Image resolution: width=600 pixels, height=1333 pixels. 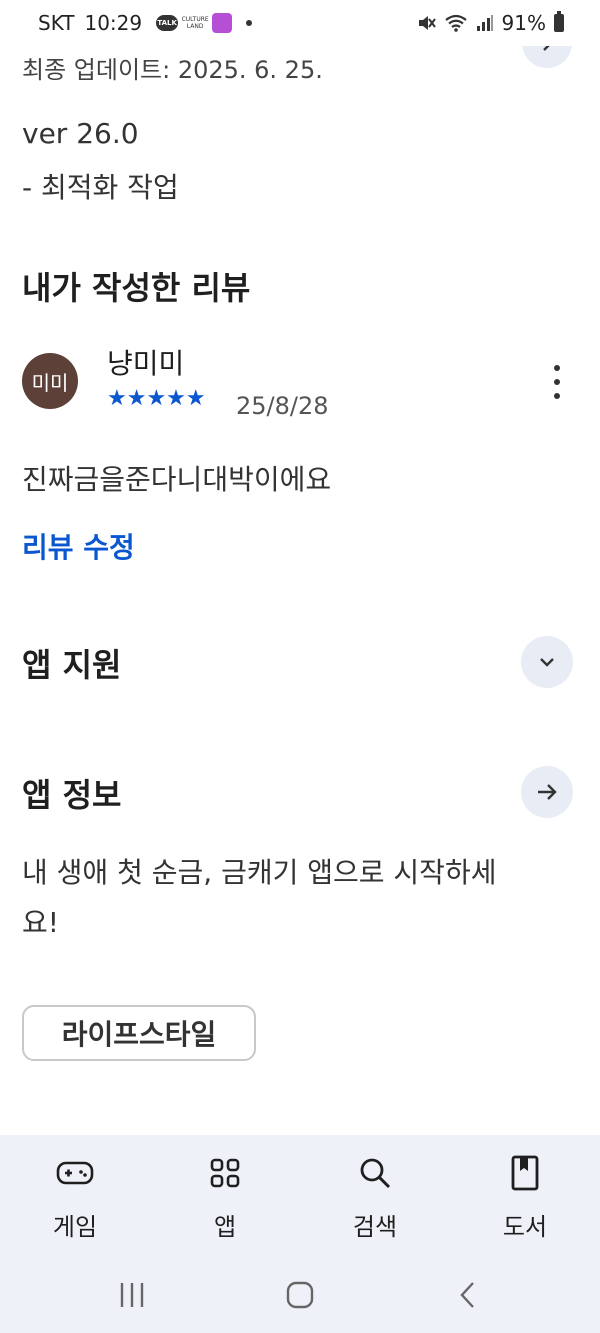 What do you see at coordinates (375, 1195) in the screenshot?
I see `nav-item-search: 검색` at bounding box center [375, 1195].